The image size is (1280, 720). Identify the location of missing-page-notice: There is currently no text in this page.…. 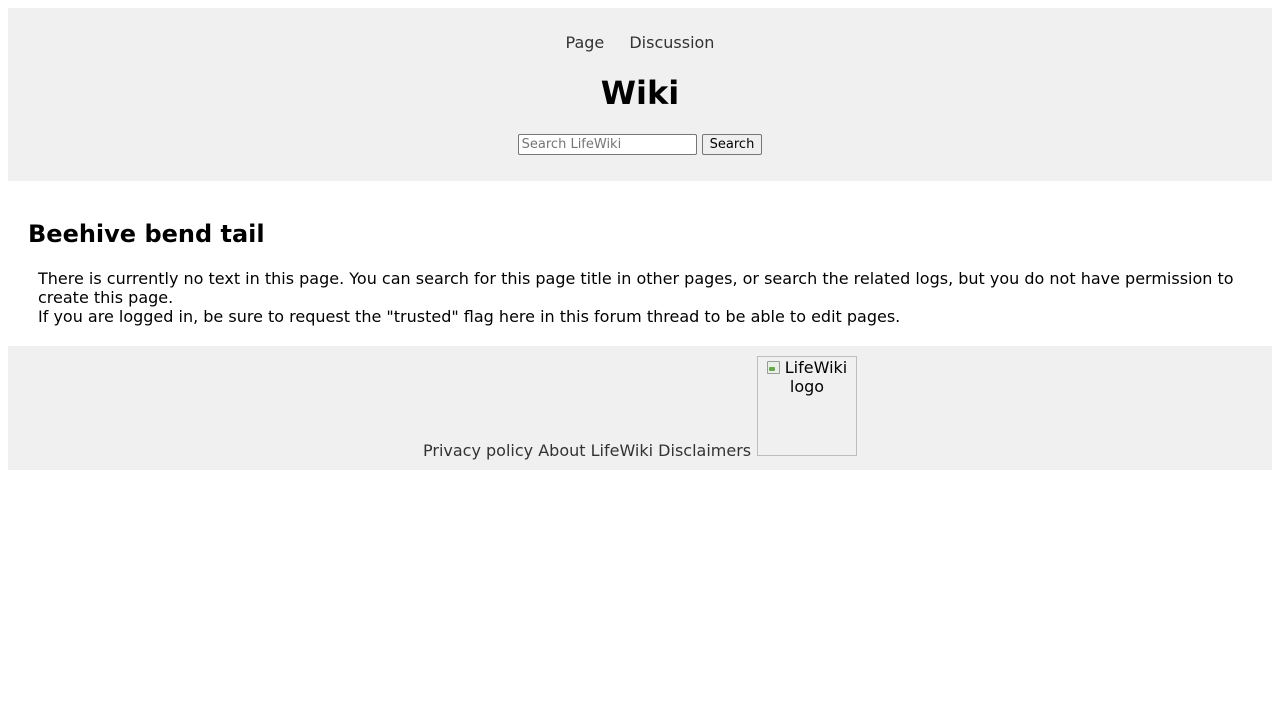
(645, 297).